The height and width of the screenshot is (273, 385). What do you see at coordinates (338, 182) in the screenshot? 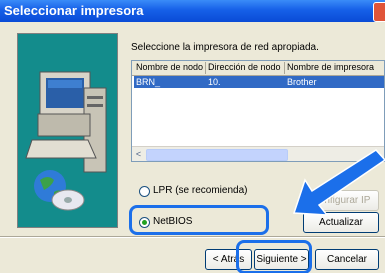
I see `pointer-arrow-icon` at bounding box center [338, 182].